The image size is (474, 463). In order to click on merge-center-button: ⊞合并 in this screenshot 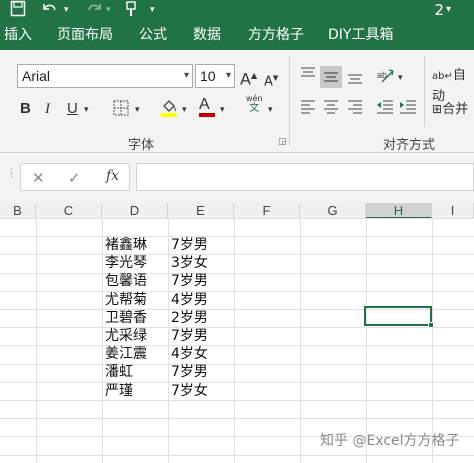, I will do `click(450, 109)`.